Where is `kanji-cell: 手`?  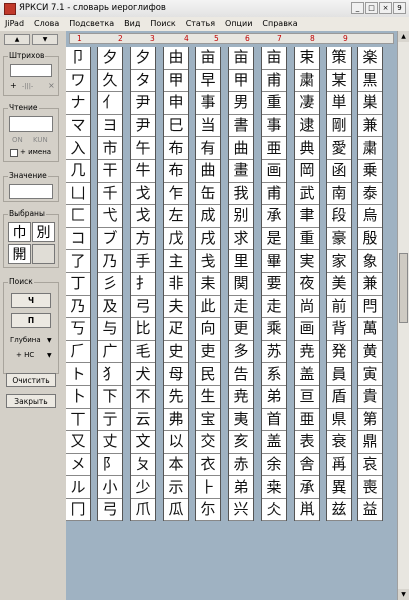 kanji-cell: 手 is located at coordinates (143, 261).